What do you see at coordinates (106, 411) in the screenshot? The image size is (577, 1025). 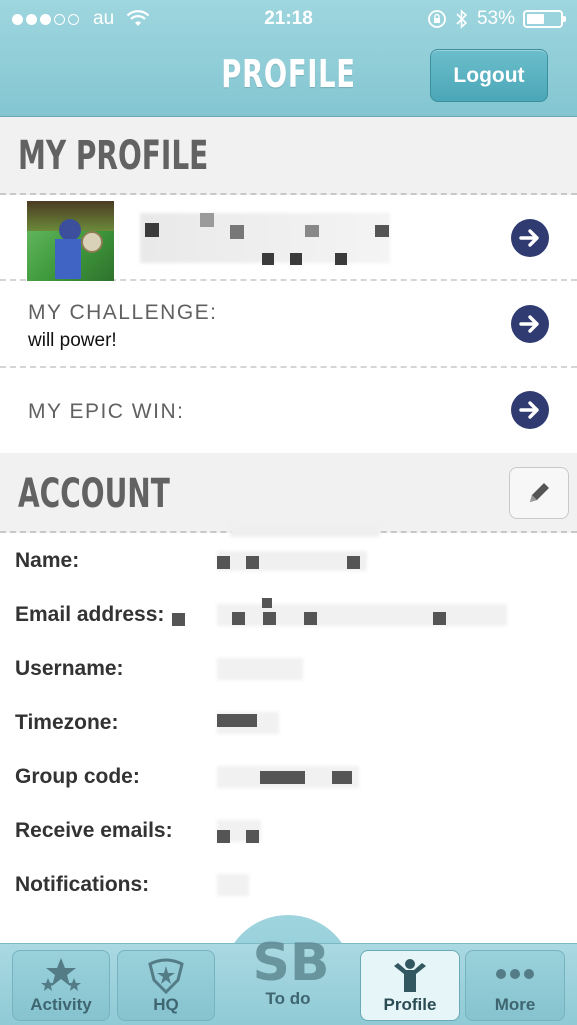 I see `epic-win-label: MY EPIC WIN:` at bounding box center [106, 411].